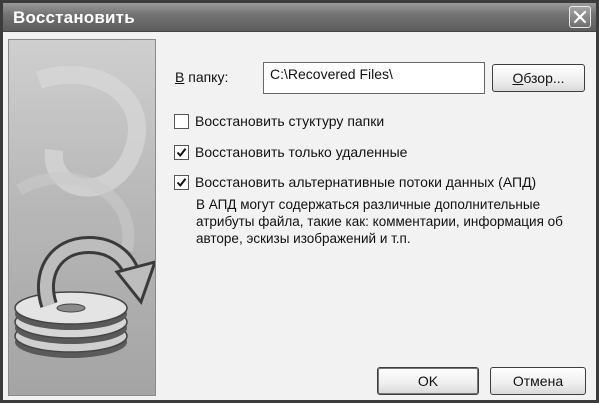 The image size is (599, 403). I want to click on cancel-button: Отмена, so click(538, 381).